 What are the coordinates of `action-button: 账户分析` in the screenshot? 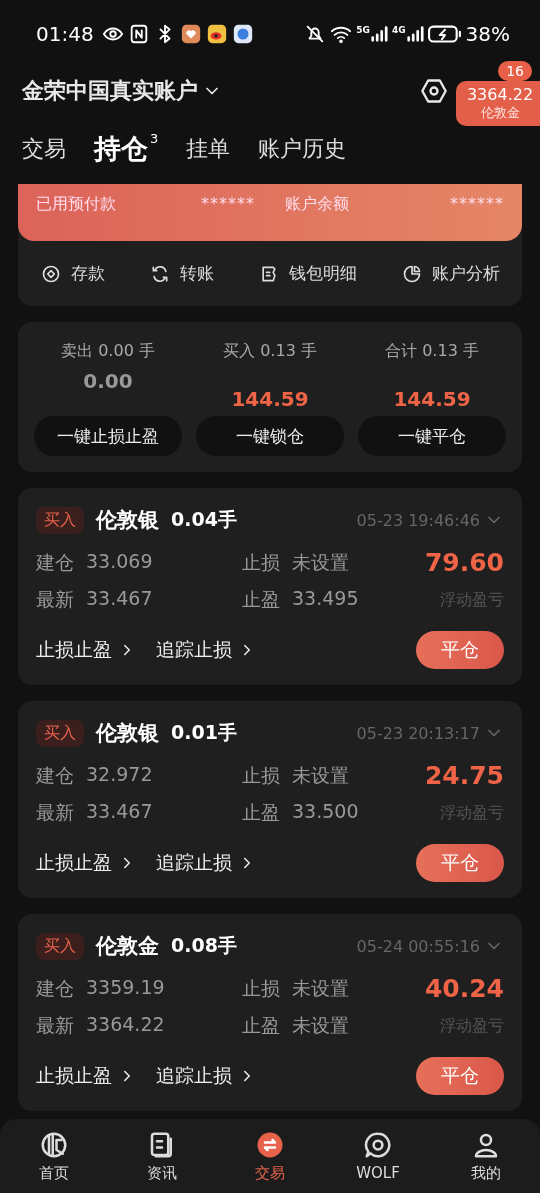 It's located at (450, 273).